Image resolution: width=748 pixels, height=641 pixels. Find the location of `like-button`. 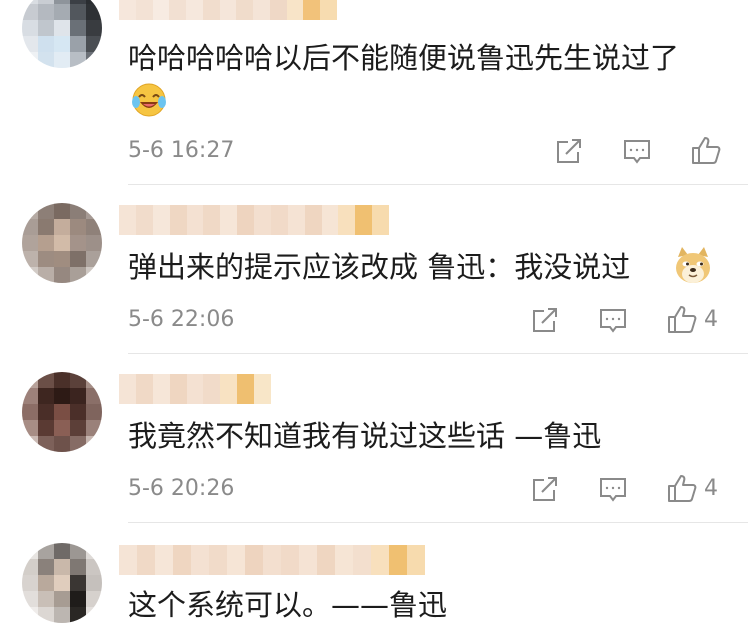

like-button is located at coordinates (709, 150).